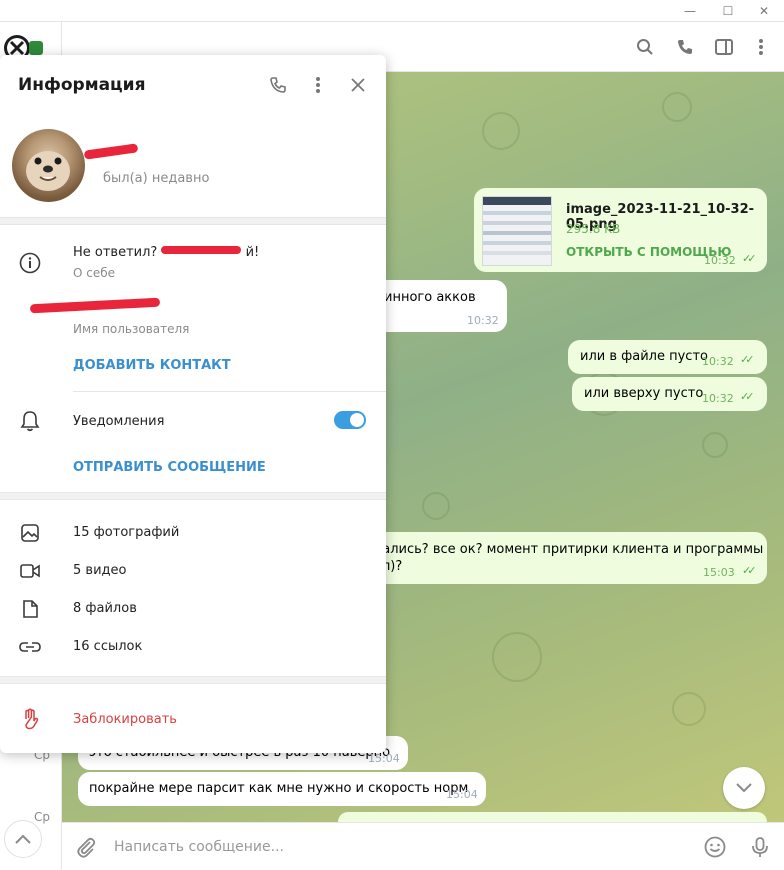  Describe the element at coordinates (644, 356) in the screenshot. I see `message-text: или в файле пусто` at that location.